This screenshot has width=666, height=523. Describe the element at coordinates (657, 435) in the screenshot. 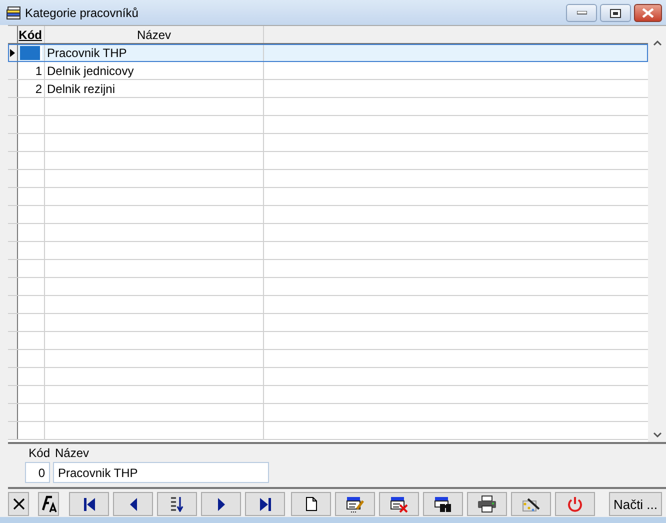

I see `scroll-down-icon` at that location.